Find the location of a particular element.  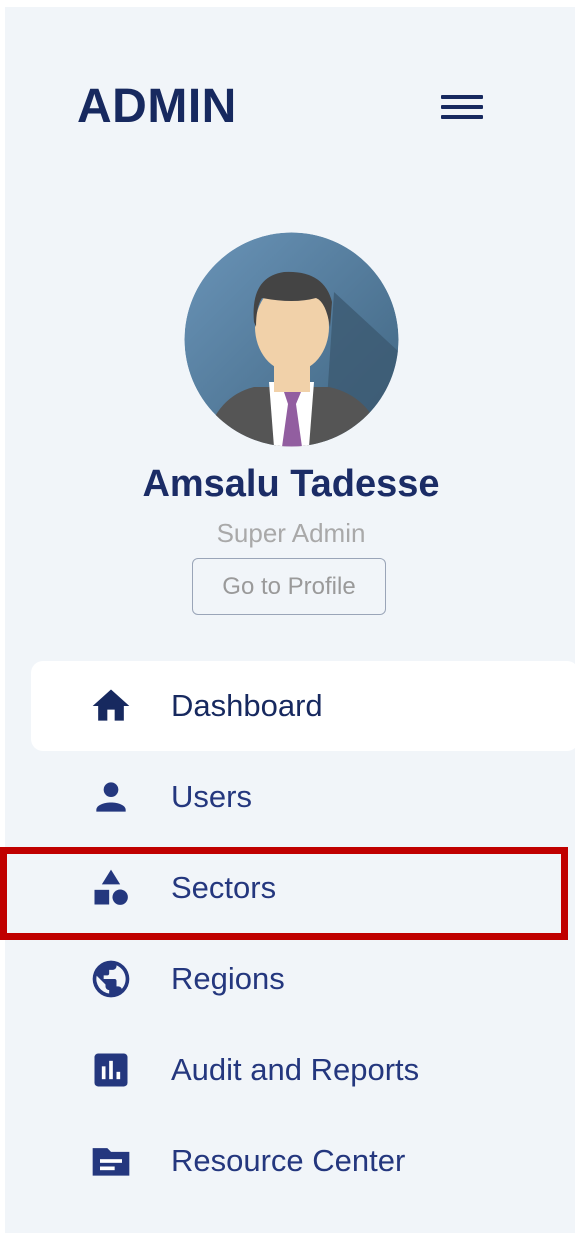

bar-chart-icon is located at coordinates (111, 1070).